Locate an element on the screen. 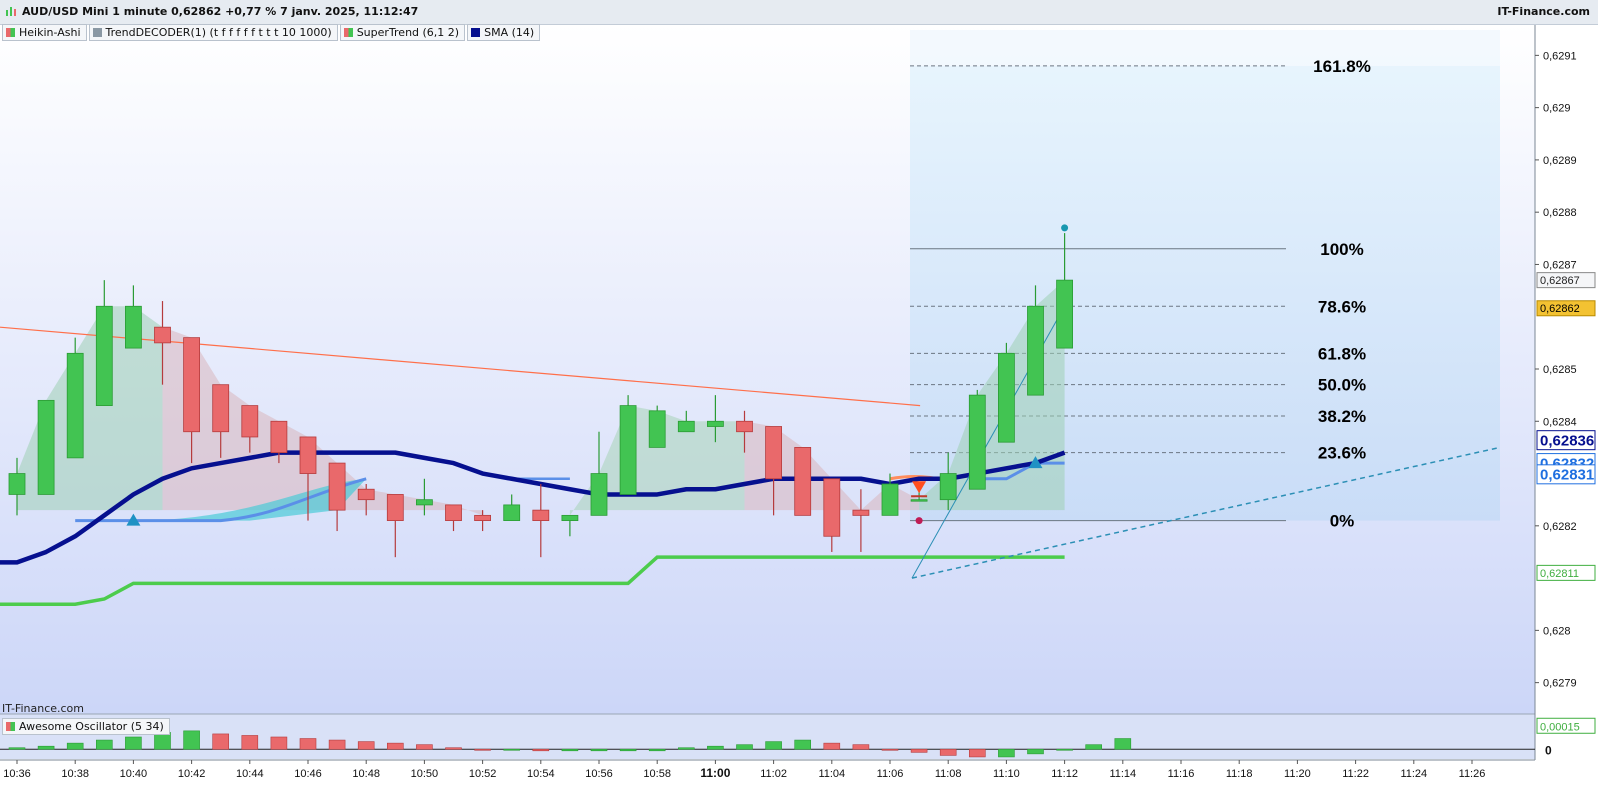 This screenshot has height=787, width=1598. x-tick-label: 11:20 is located at coordinates (1297, 774).